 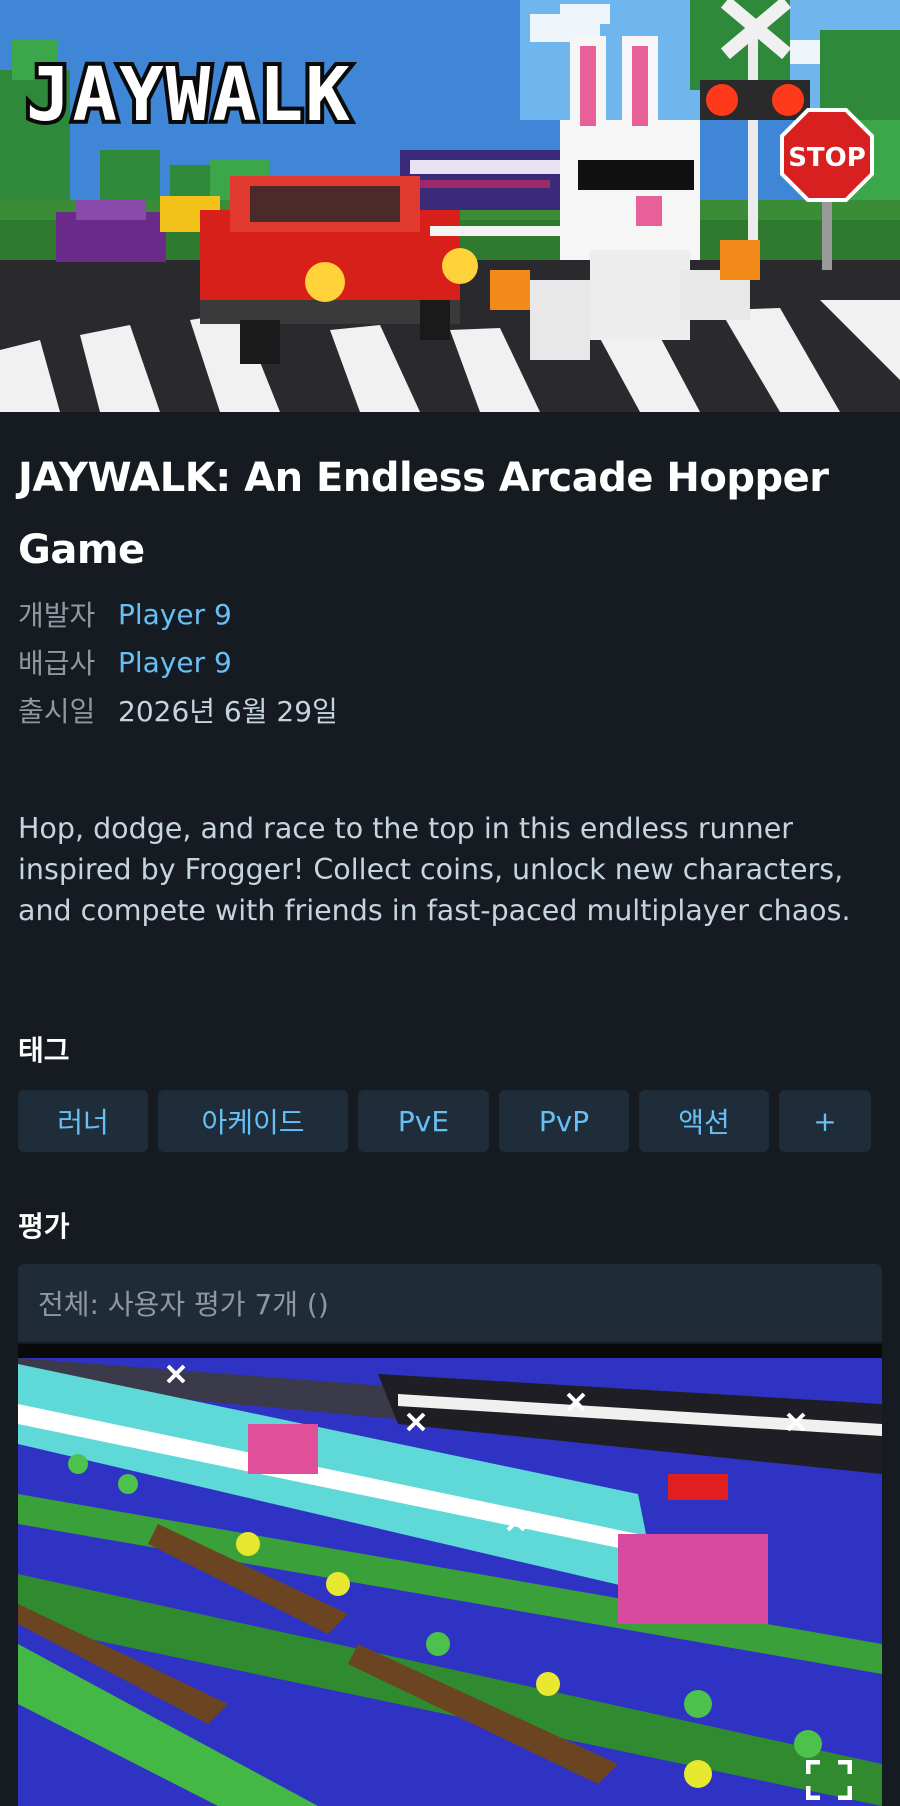 I want to click on publisher-link: Player 9, so click(x=175, y=662).